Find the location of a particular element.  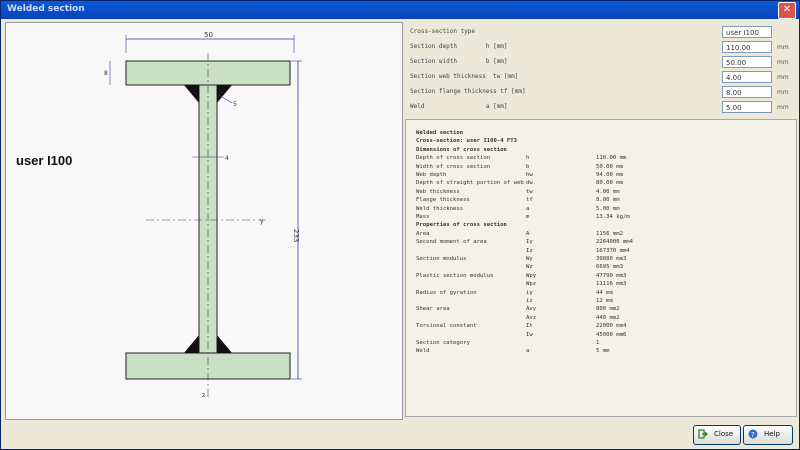

prop-label: Section flange thickness tf [mm] is located at coordinates (468, 91).